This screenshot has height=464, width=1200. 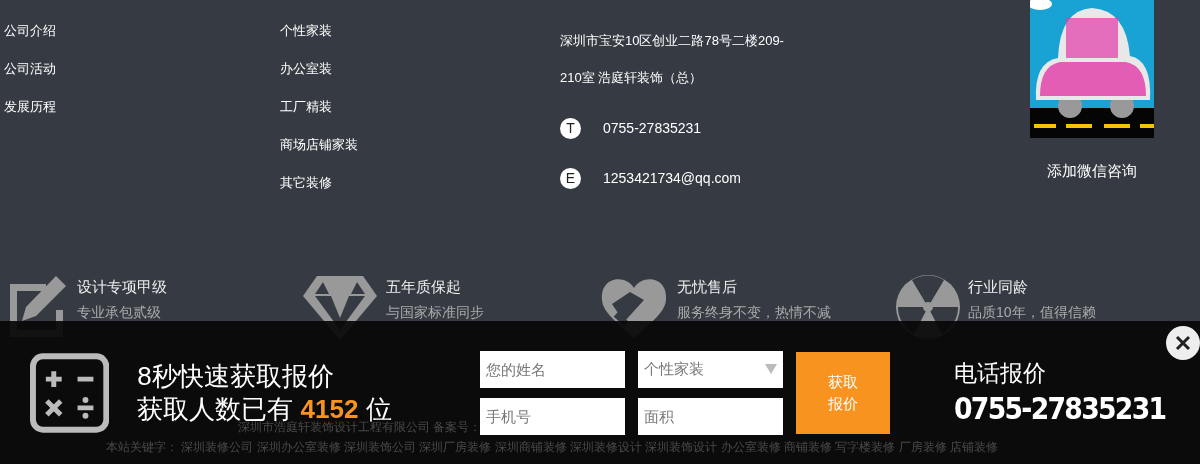 What do you see at coordinates (435, 312) in the screenshot?
I see `feature-subtitle: 与国家标准同步` at bounding box center [435, 312].